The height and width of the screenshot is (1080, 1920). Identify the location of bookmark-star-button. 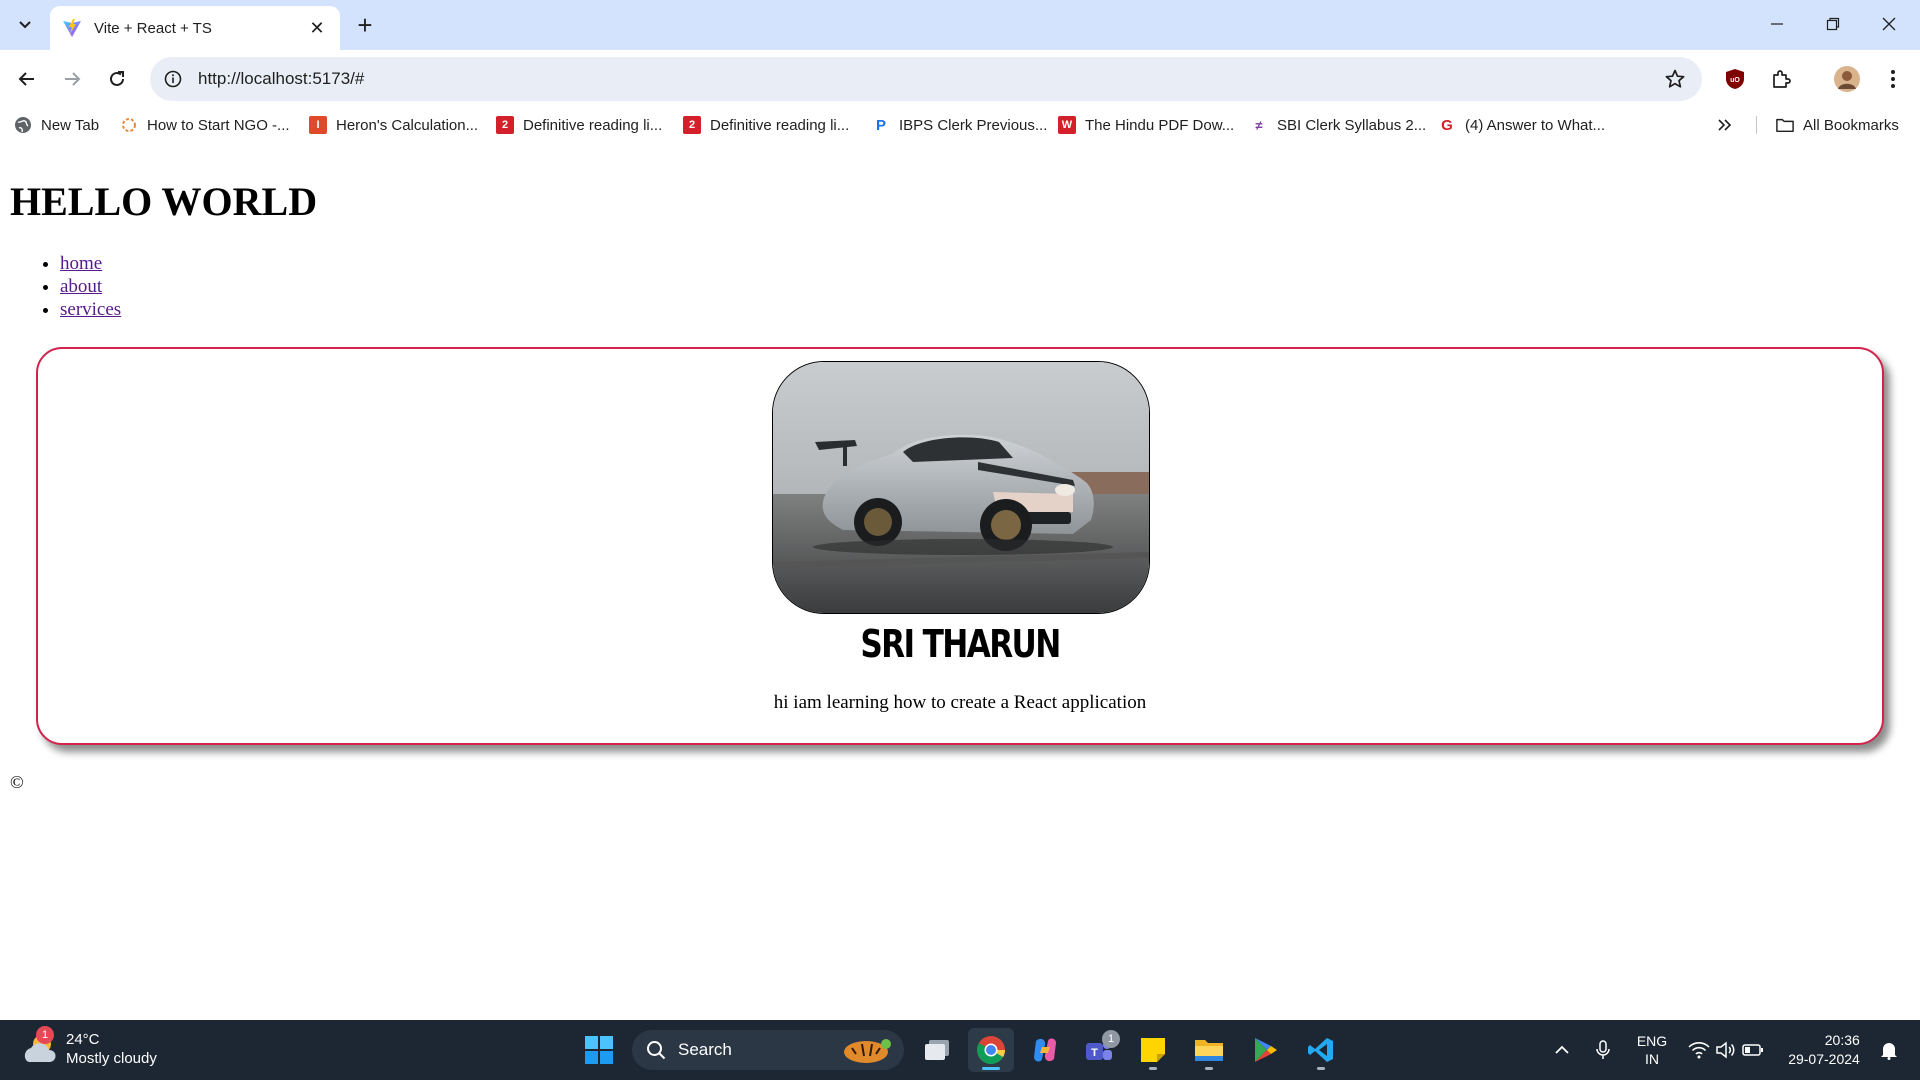
(1675, 79).